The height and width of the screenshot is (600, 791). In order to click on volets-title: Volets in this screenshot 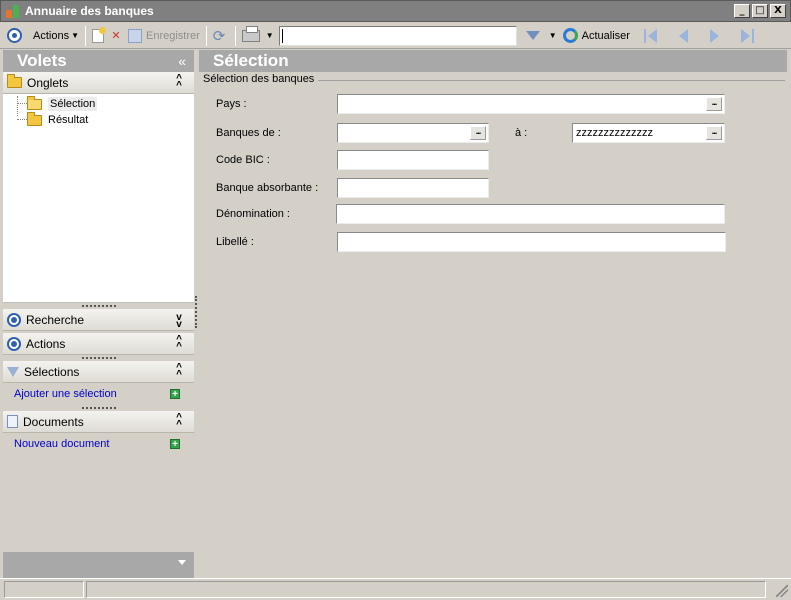, I will do `click(42, 60)`.